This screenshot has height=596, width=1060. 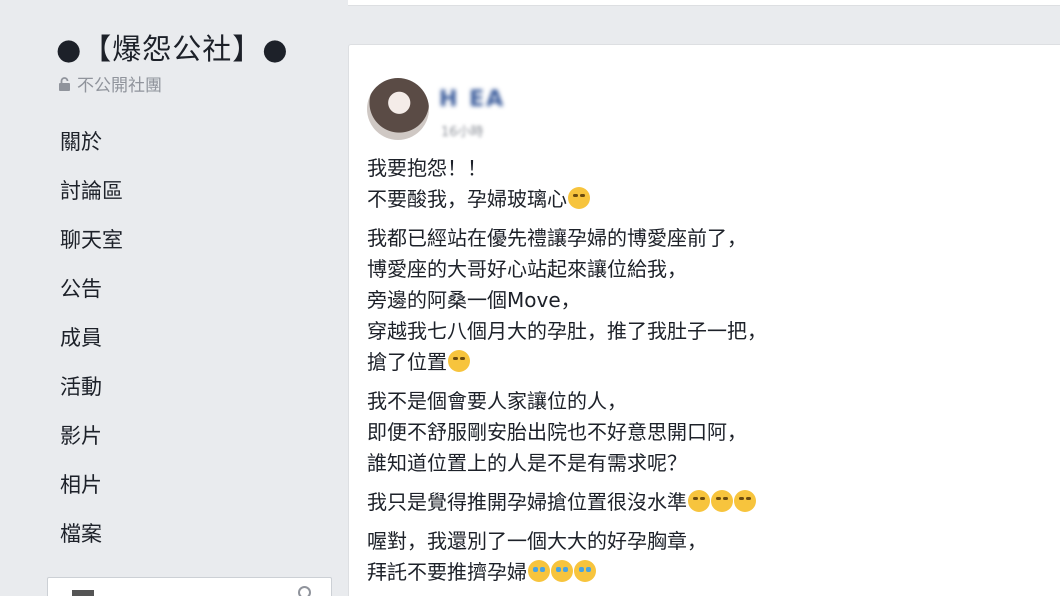 I want to click on post-line: 即便不舒服剛安胎出院也不好意思開口阿，, so click(x=707, y=432).